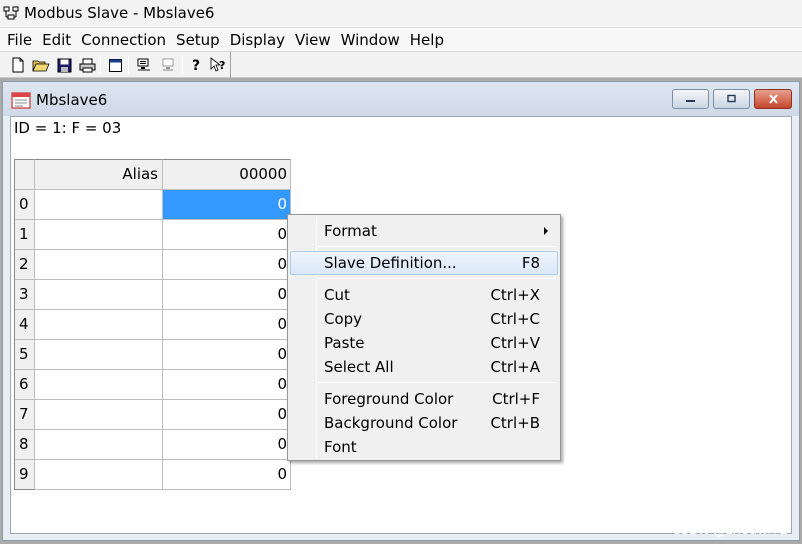 The width and height of the screenshot is (802, 544). I want to click on menu-item-label: Paste, so click(344, 343).